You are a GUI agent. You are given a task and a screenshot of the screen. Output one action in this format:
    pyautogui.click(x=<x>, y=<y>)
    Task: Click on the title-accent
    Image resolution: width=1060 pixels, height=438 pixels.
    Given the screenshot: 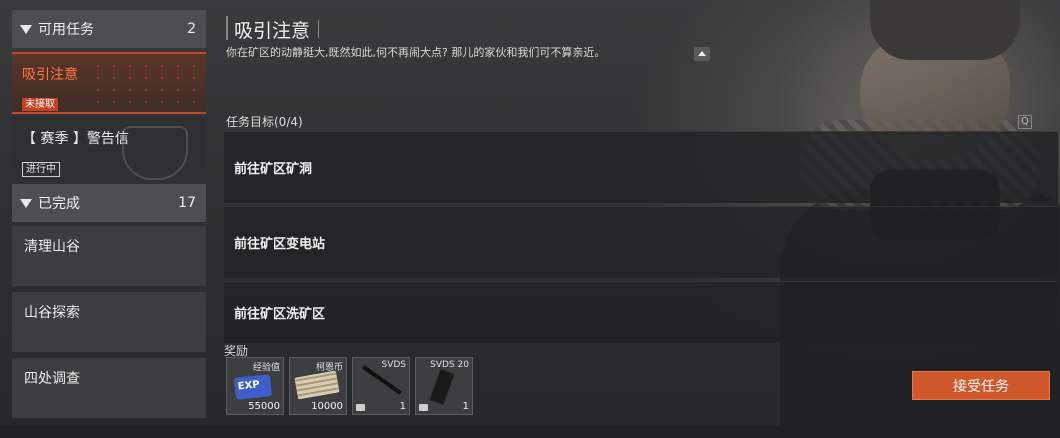 What is the action you would take?
    pyautogui.click(x=227, y=28)
    